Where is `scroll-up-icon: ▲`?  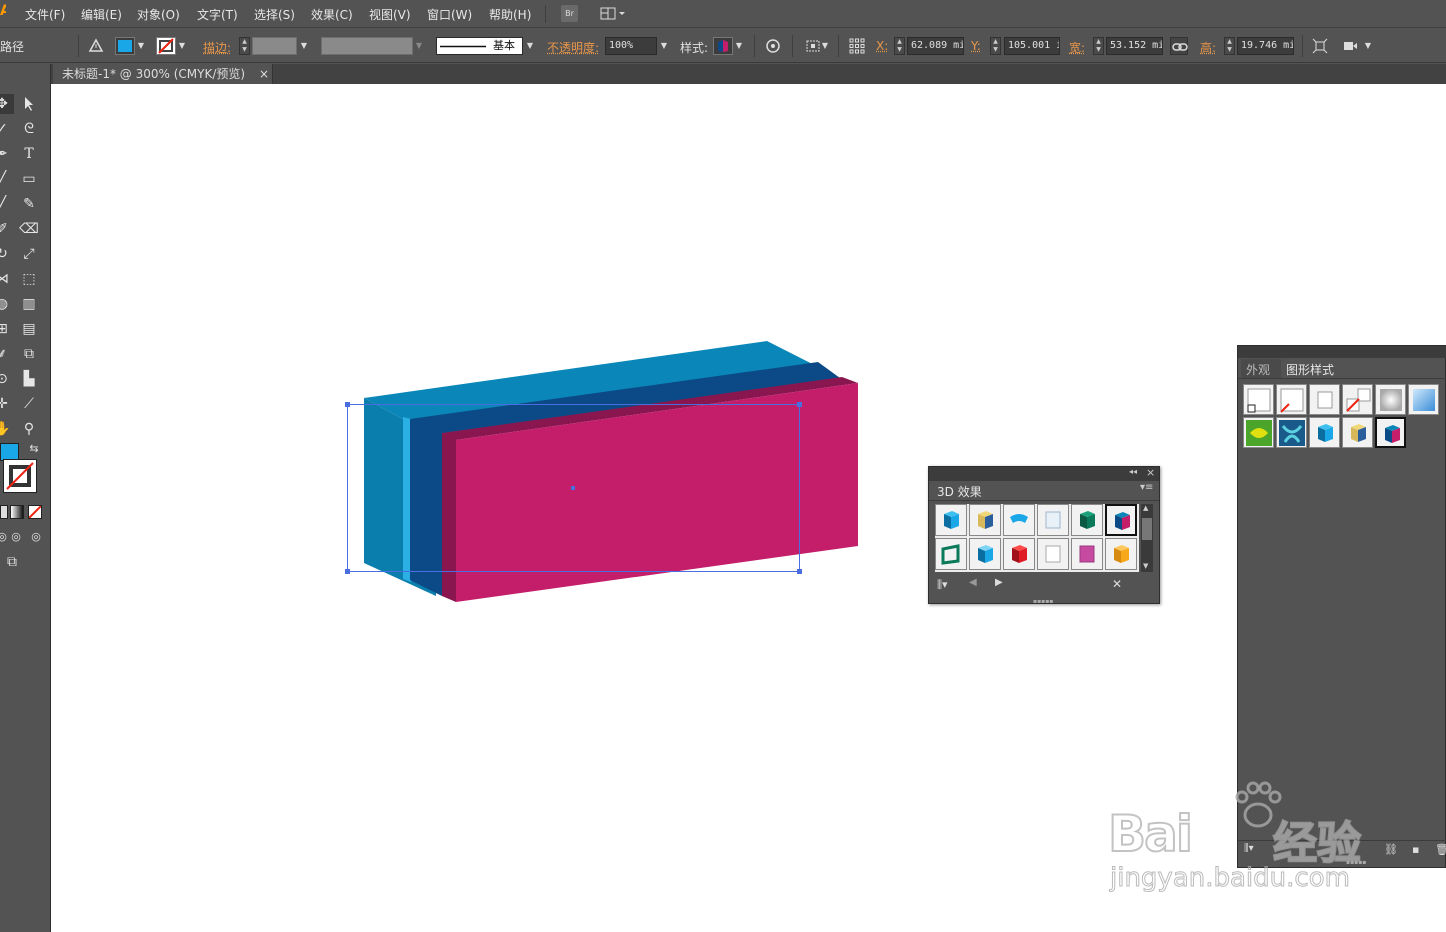 scroll-up-icon: ▲ is located at coordinates (1145, 508).